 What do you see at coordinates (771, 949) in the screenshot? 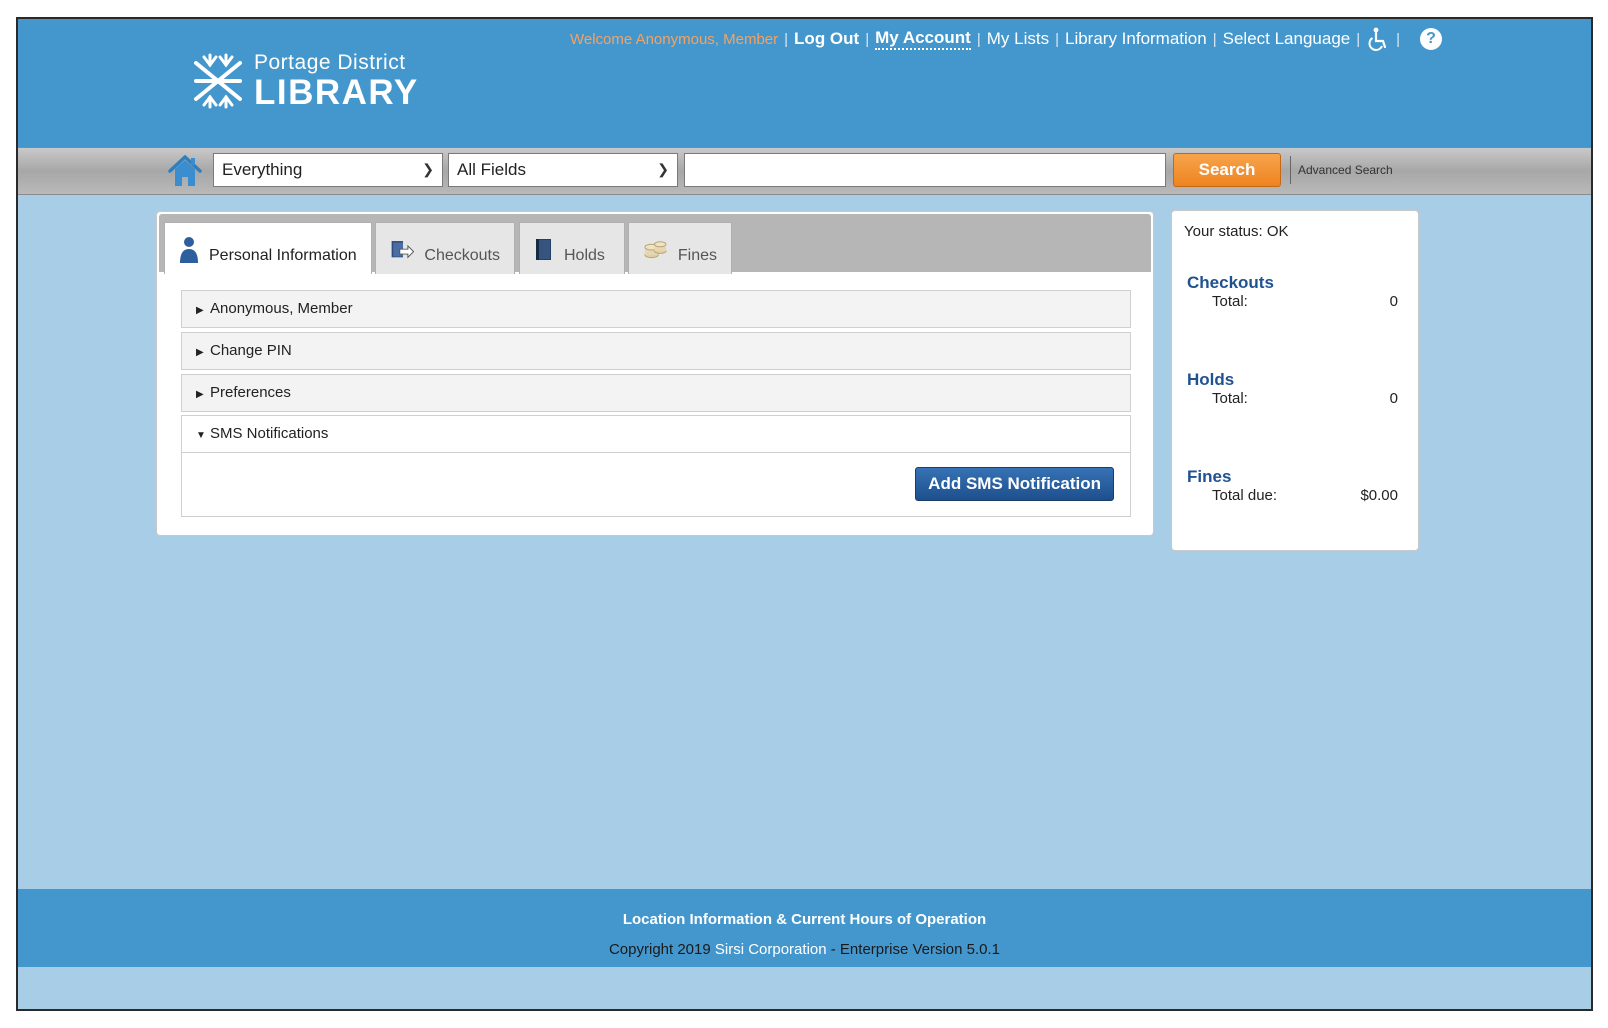
I see `sirsi-corporation-link: Sirsi Corporation` at bounding box center [771, 949].